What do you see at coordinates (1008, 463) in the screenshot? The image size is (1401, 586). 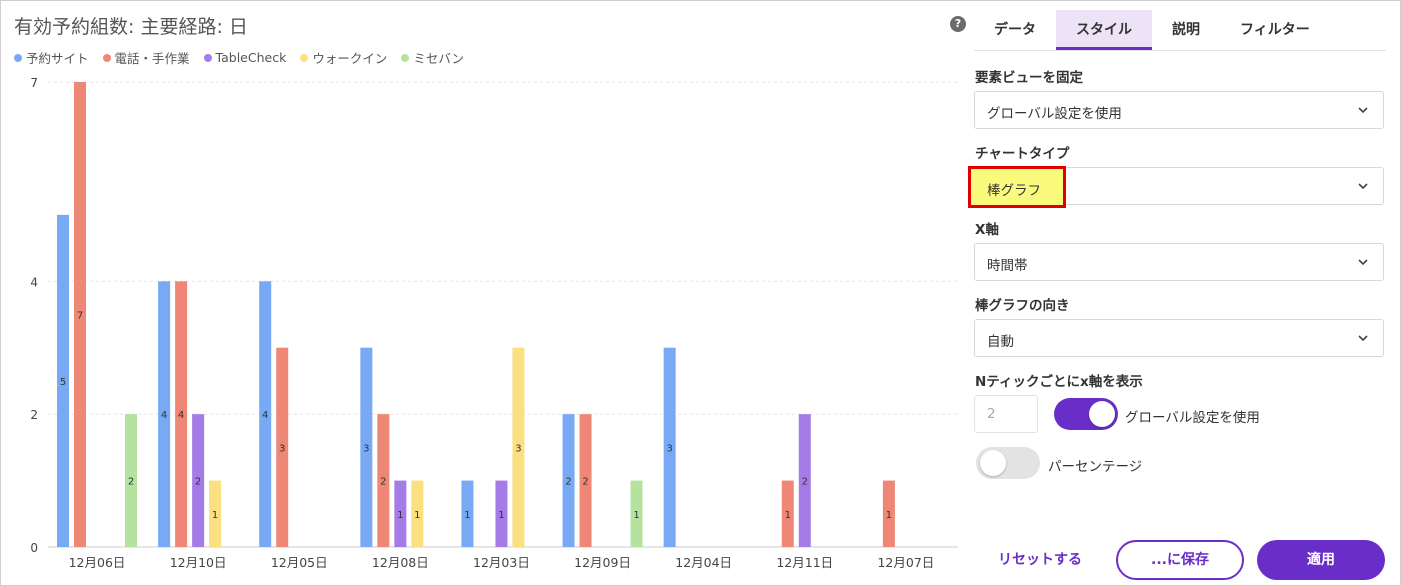 I see `percentage-toggle` at bounding box center [1008, 463].